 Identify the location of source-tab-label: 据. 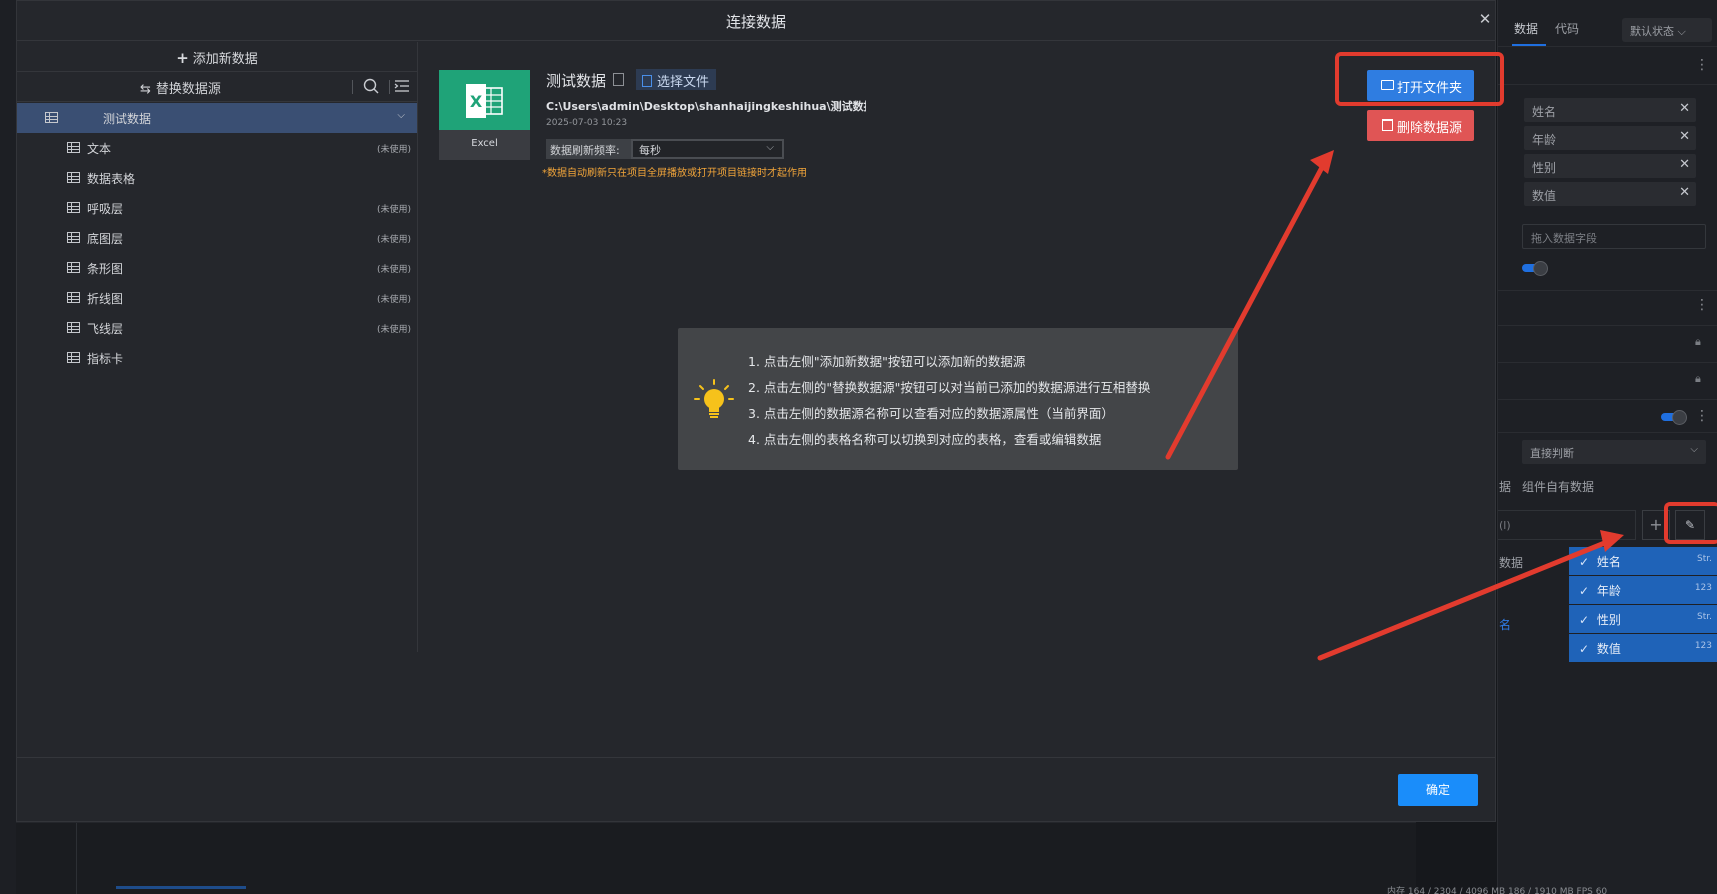
(1505, 486).